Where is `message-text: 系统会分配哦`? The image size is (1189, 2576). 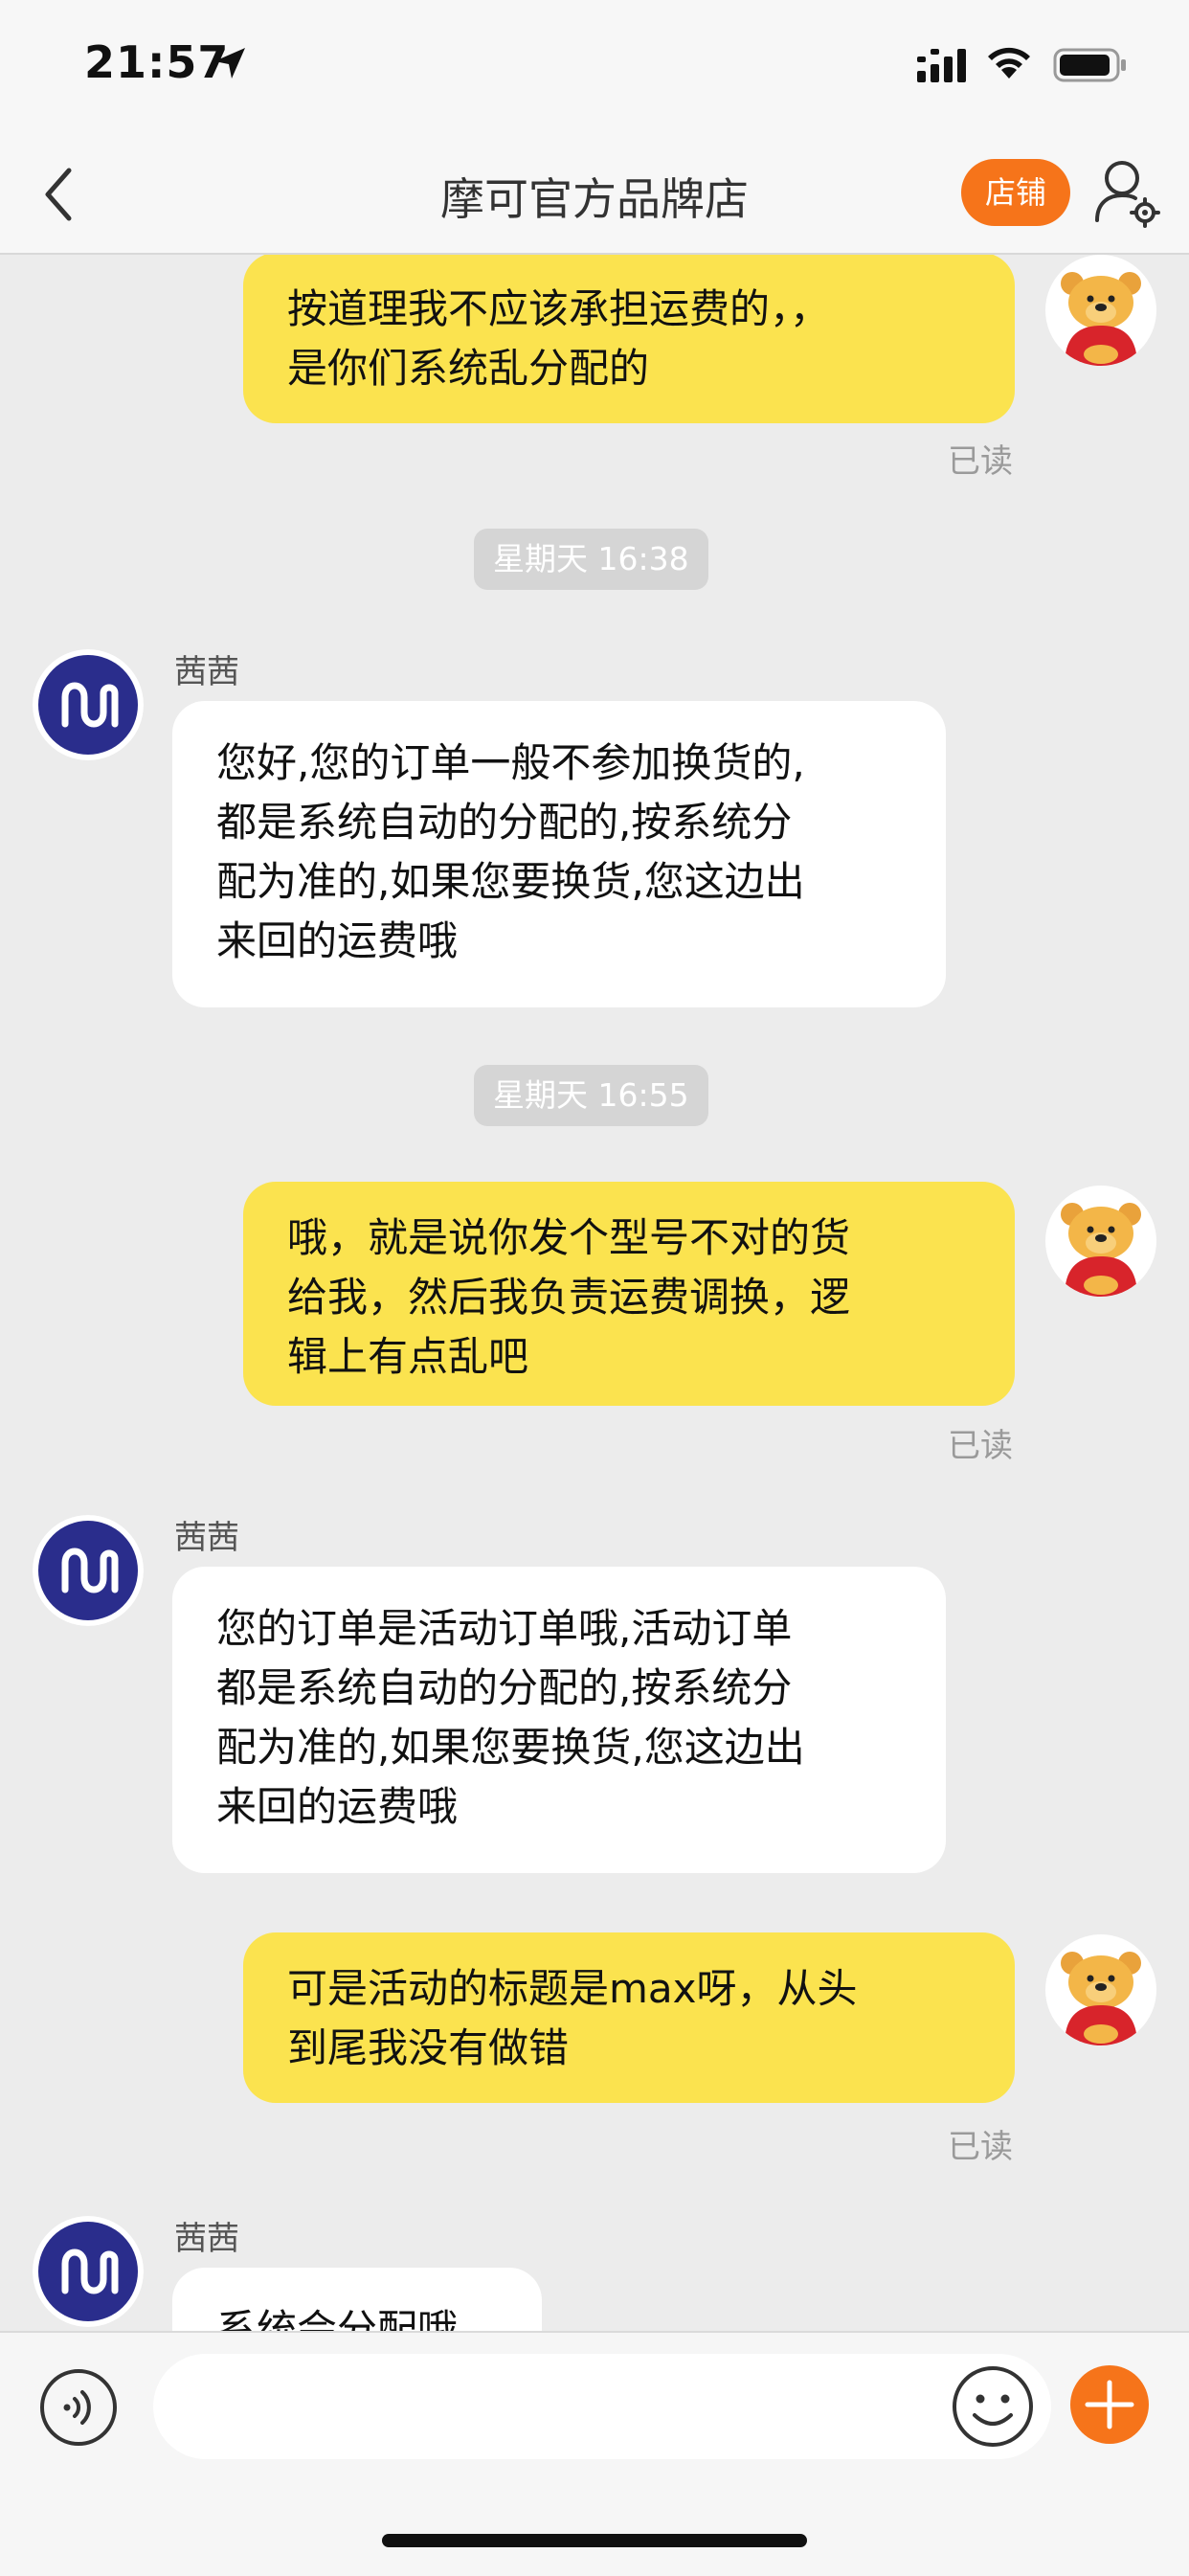
message-text: 系统会分配哦 is located at coordinates (337, 2318).